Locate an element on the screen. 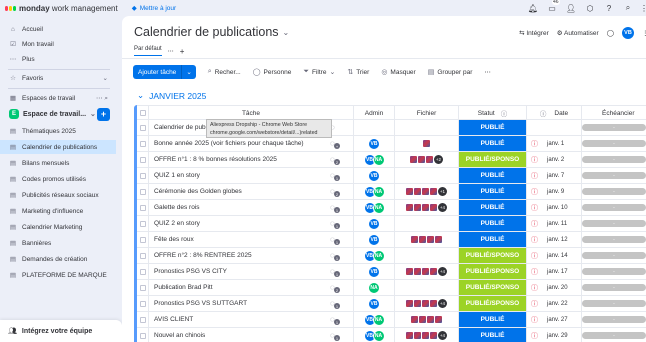 This screenshot has width=646, height=342. sidebar-board-item: ▤ Demandes de création is located at coordinates (58, 259).